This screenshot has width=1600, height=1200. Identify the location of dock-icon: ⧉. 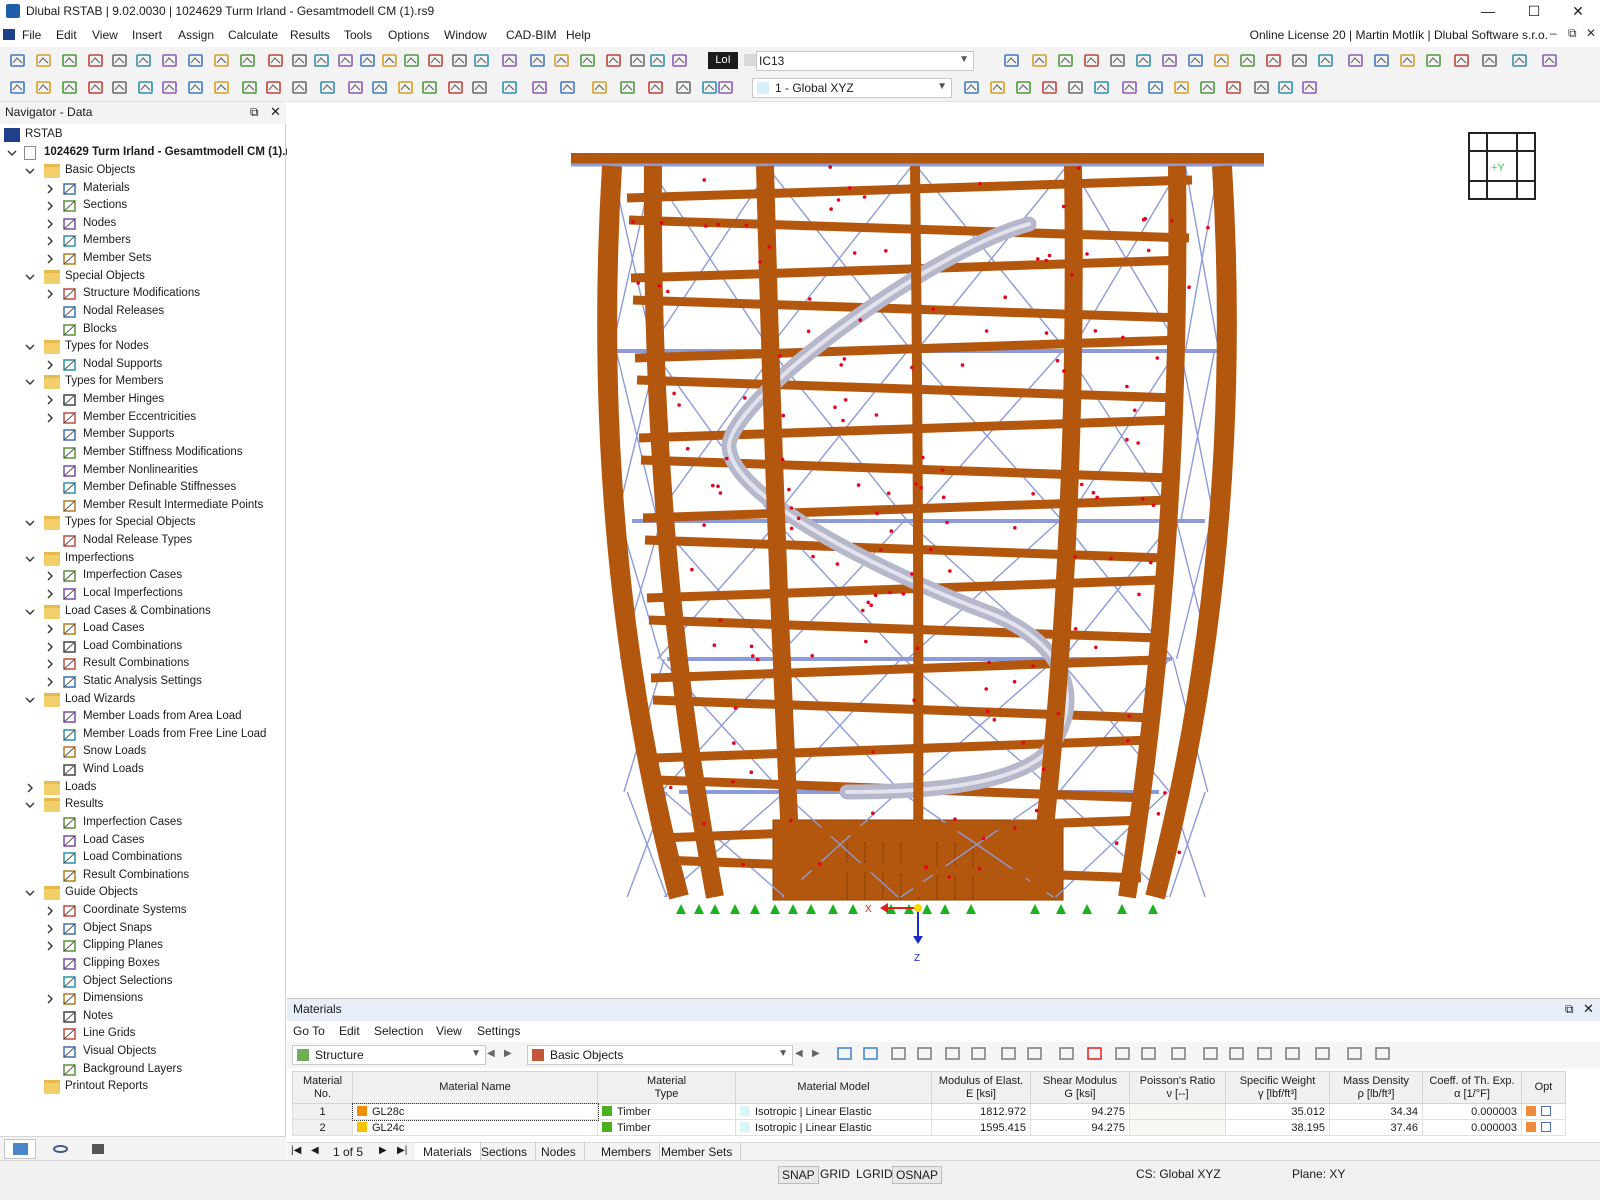
(254, 112).